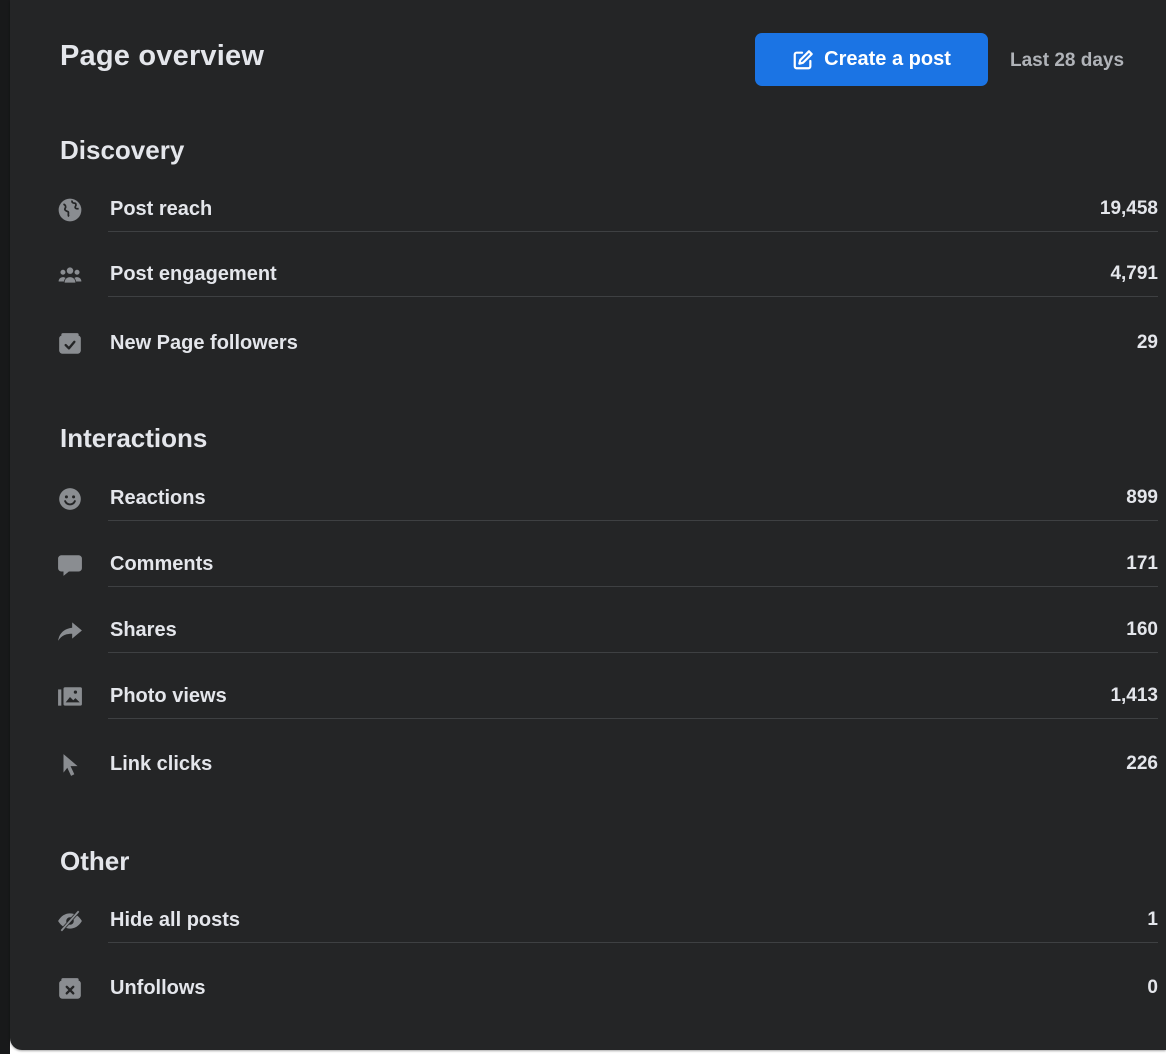 This screenshot has width=1166, height=1054. I want to click on metric-label: Shares, so click(143, 630).